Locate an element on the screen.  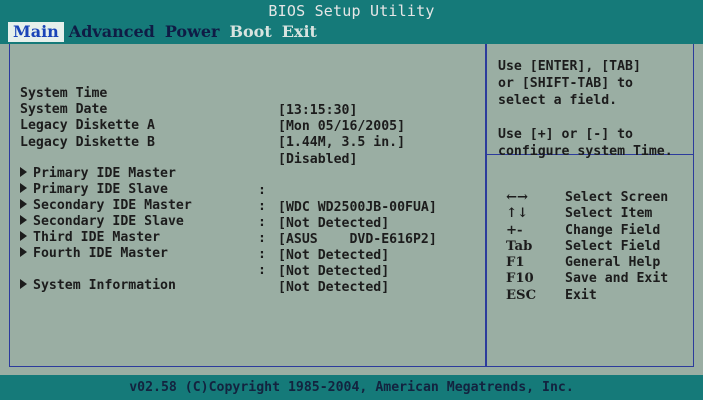
field-value: [13:15:30] is located at coordinates (317, 110).